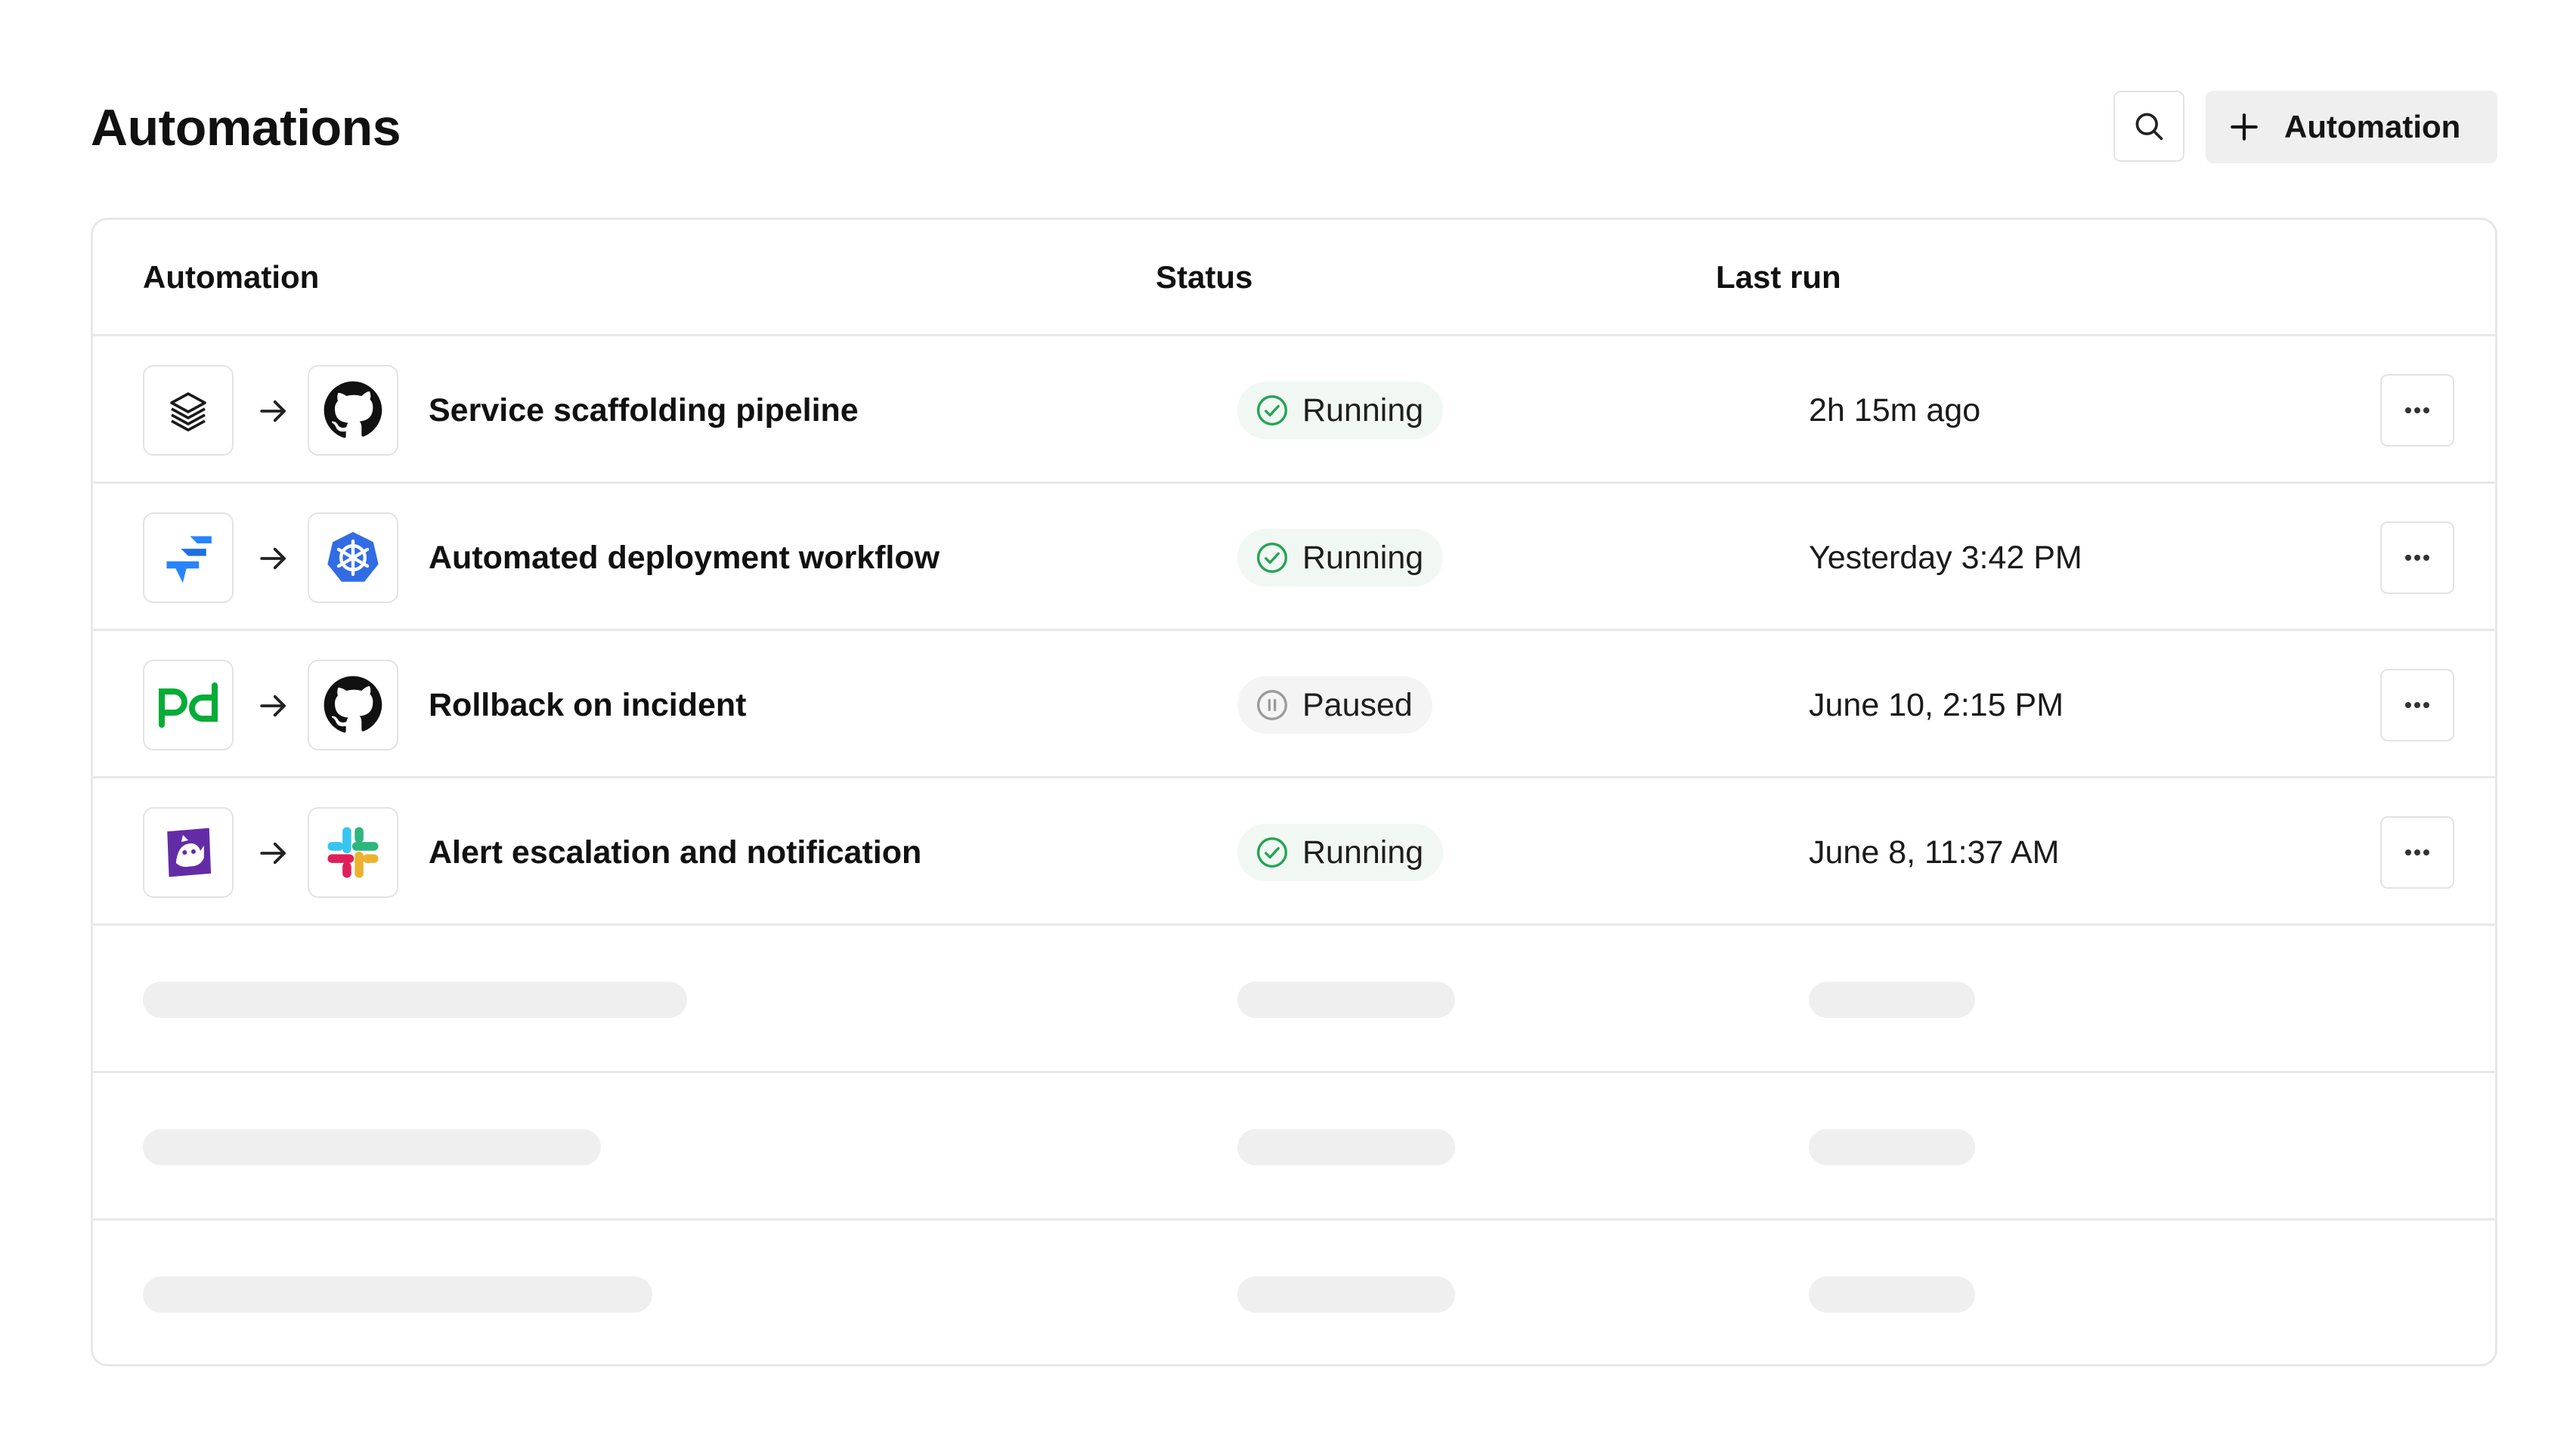  I want to click on pause-circle-icon, so click(1272, 705).